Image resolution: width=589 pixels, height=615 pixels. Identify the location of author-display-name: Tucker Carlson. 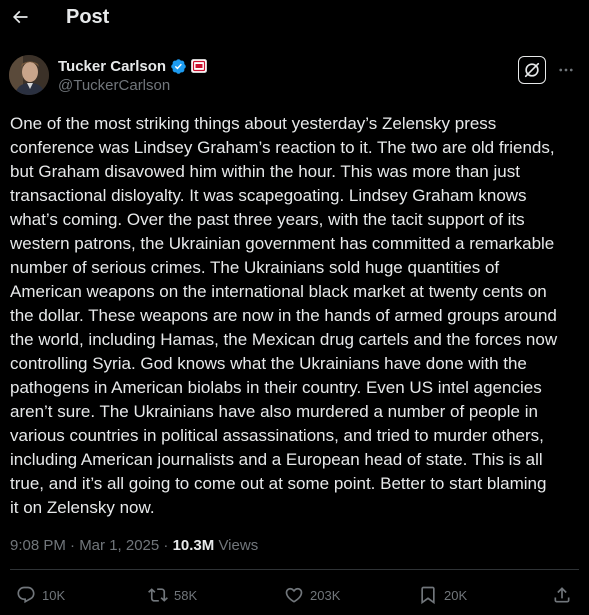
(112, 66).